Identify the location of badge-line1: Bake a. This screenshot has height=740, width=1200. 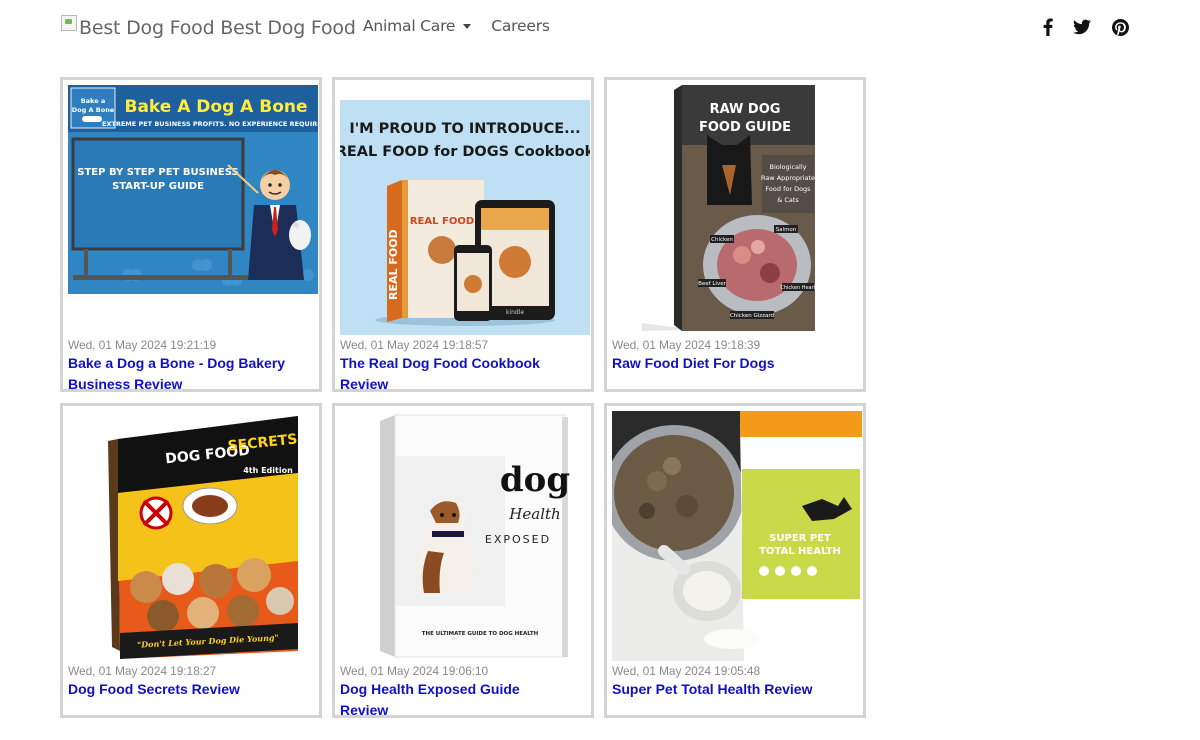
(93, 101).